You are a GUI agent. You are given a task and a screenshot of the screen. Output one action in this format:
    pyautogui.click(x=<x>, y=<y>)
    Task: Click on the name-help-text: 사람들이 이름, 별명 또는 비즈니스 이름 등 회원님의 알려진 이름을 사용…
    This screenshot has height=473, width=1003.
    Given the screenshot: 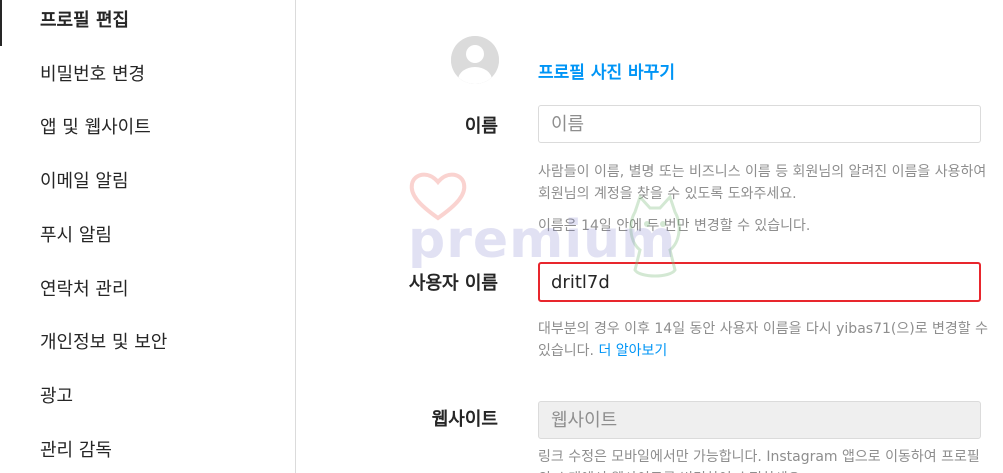 What is the action you would take?
    pyautogui.click(x=762, y=183)
    